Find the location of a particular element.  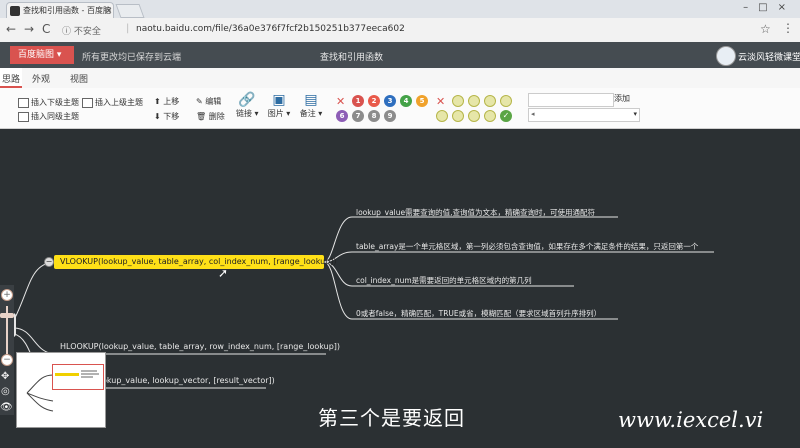

progress-0-icon is located at coordinates (458, 101).